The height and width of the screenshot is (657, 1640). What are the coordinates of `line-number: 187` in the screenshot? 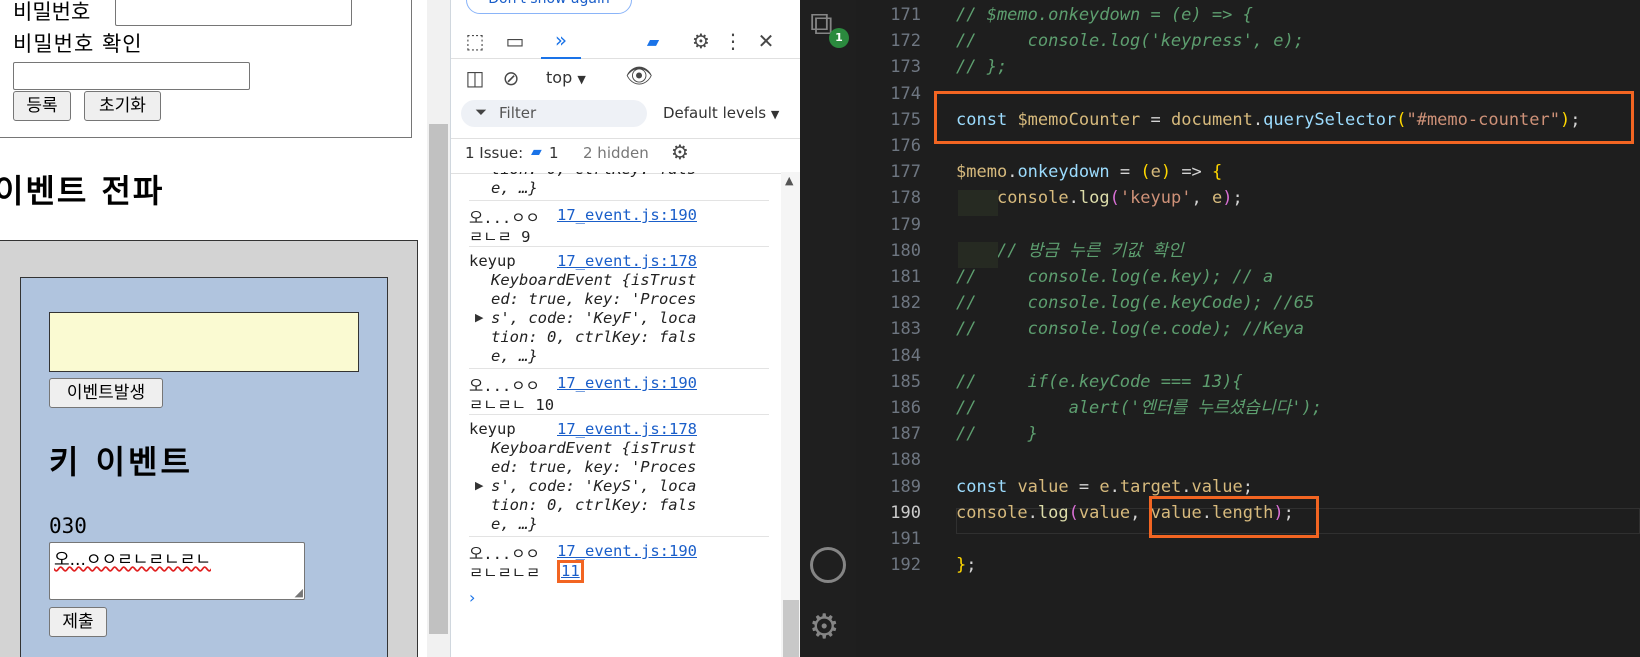 It's located at (905, 434).